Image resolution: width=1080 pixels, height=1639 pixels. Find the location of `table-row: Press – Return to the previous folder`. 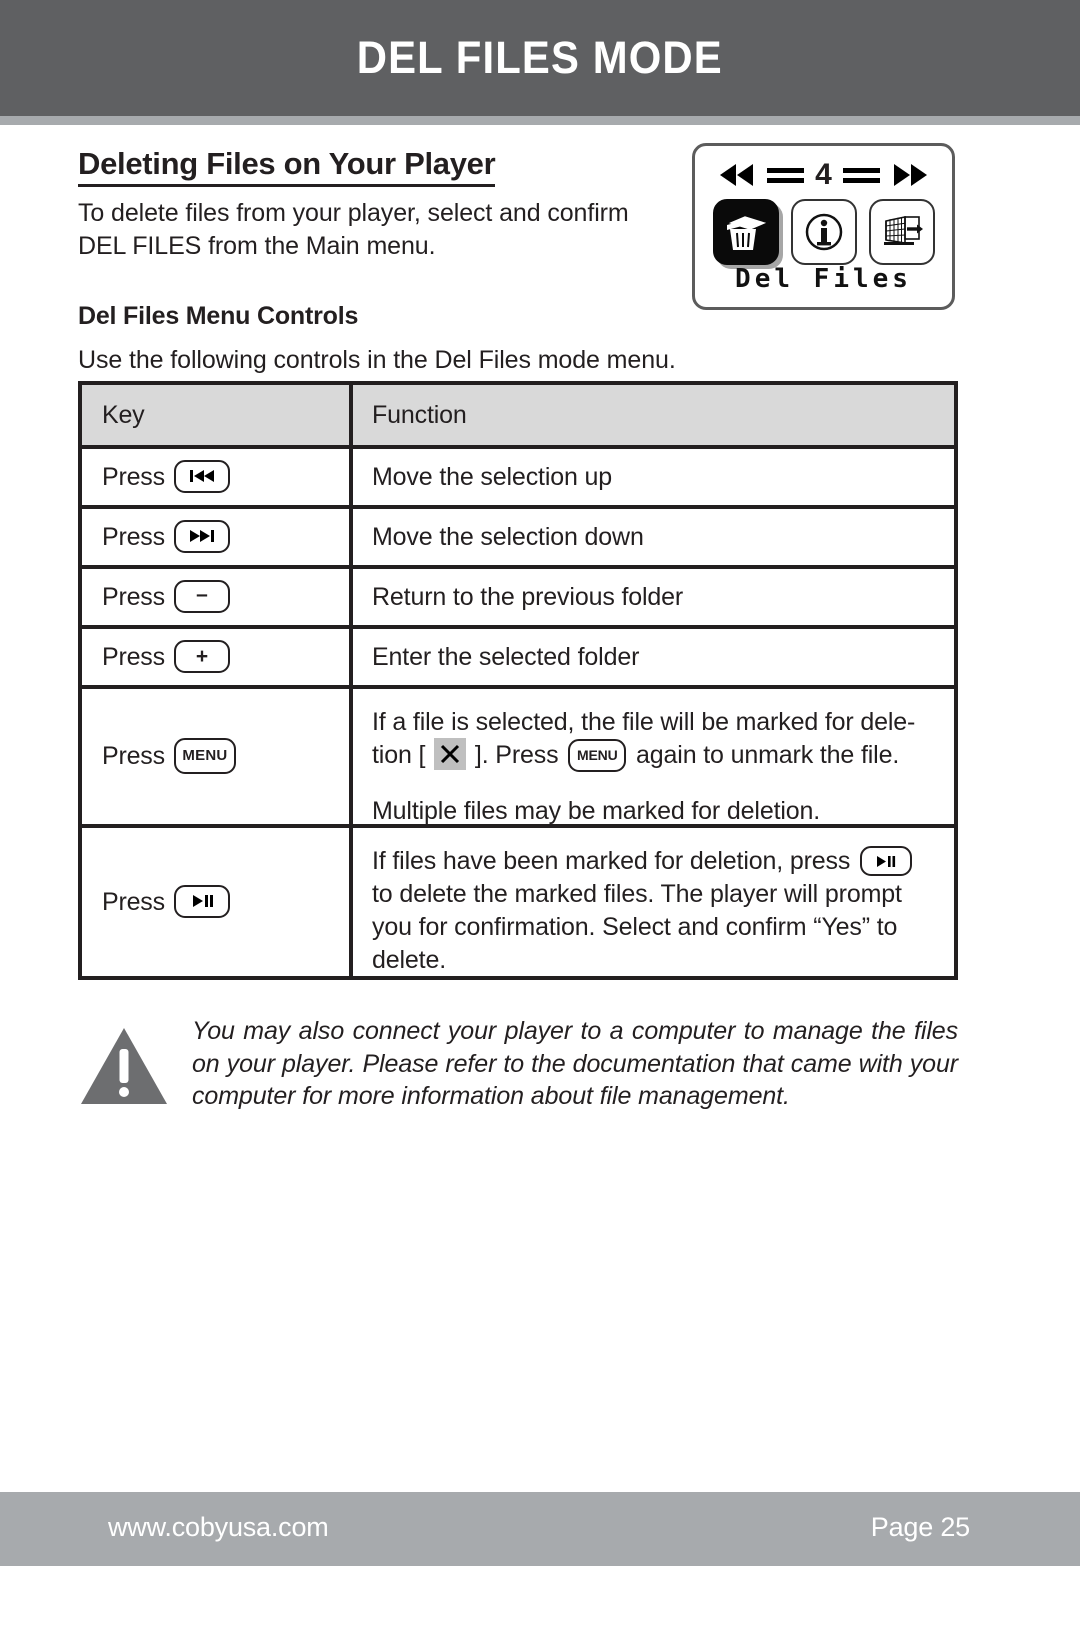

table-row: Press – Return to the previous folder is located at coordinates (518, 599).